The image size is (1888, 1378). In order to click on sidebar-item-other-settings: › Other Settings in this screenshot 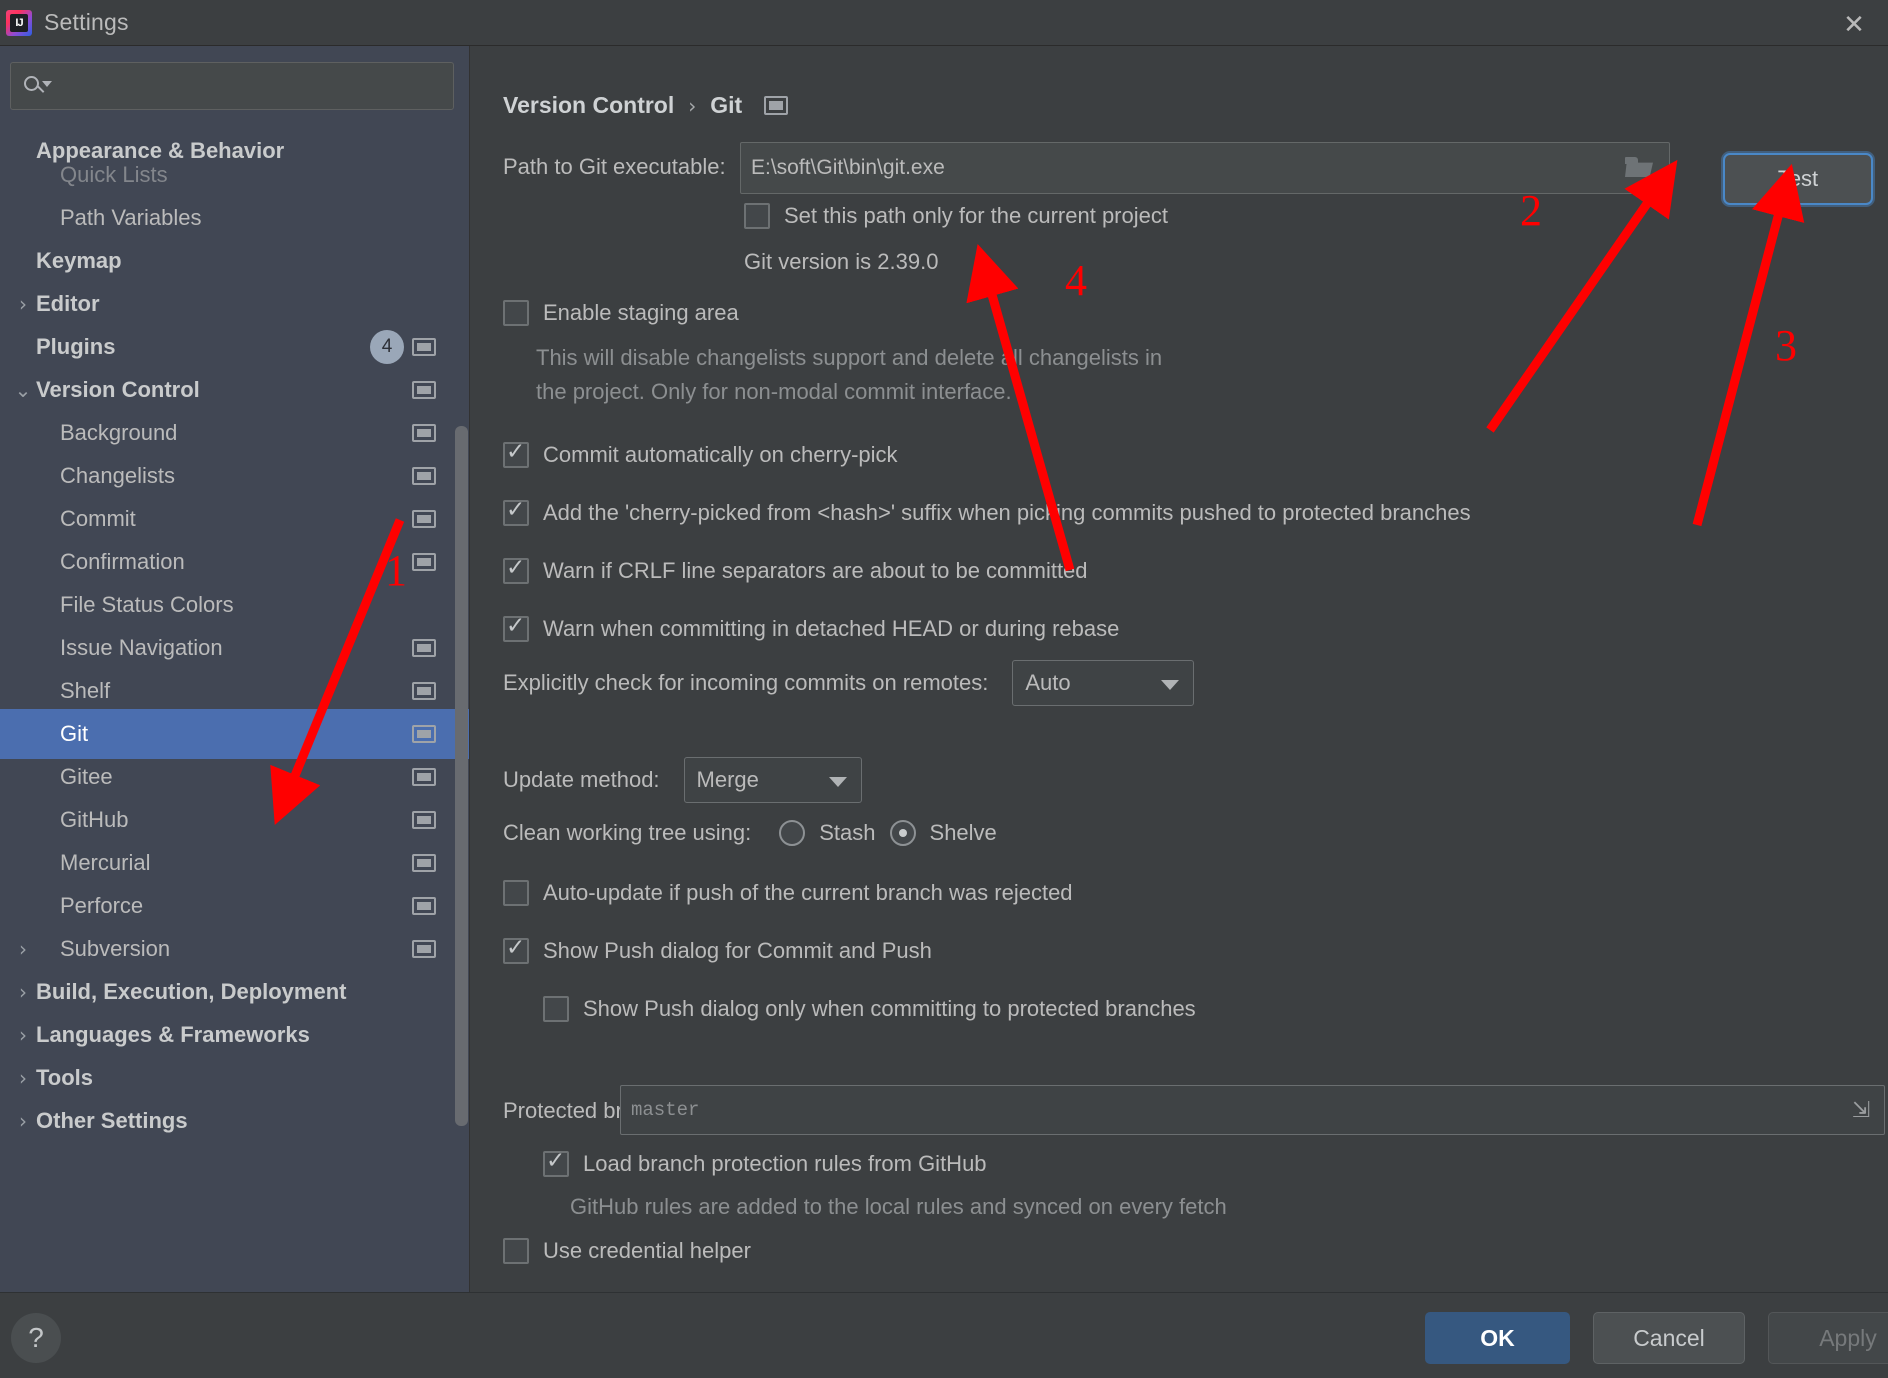, I will do `click(235, 1121)`.